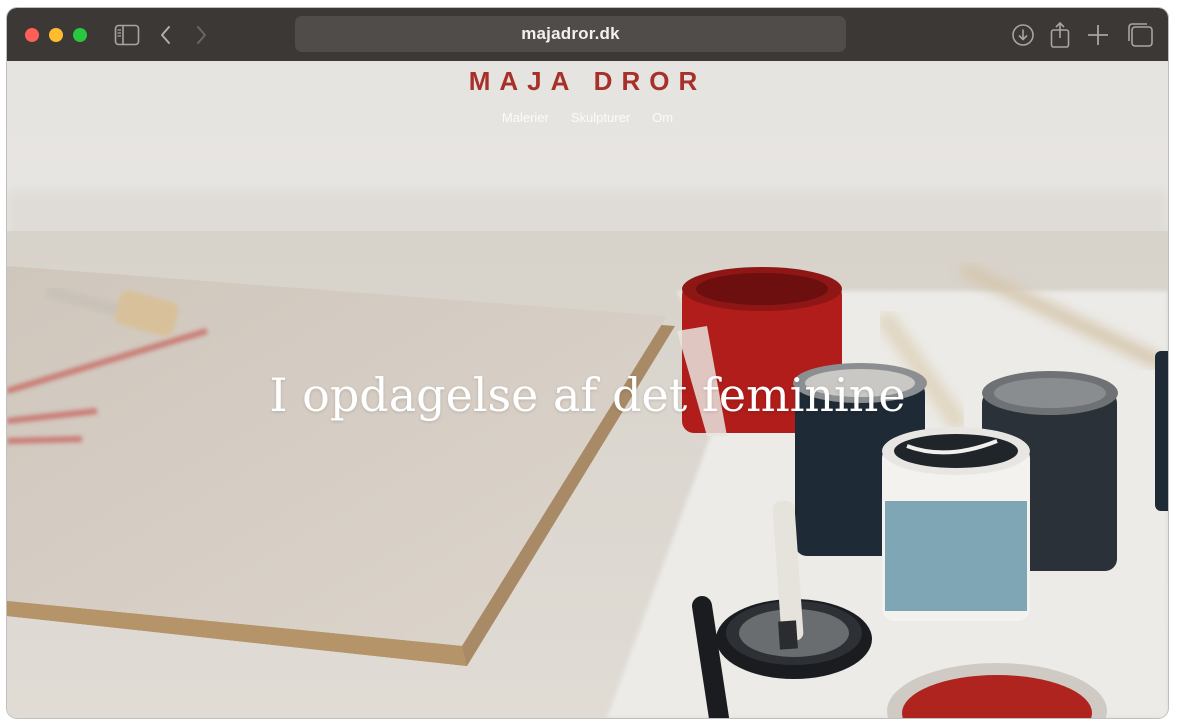  I want to click on site-nav: Malerier Skulpturer Om, so click(587, 117).